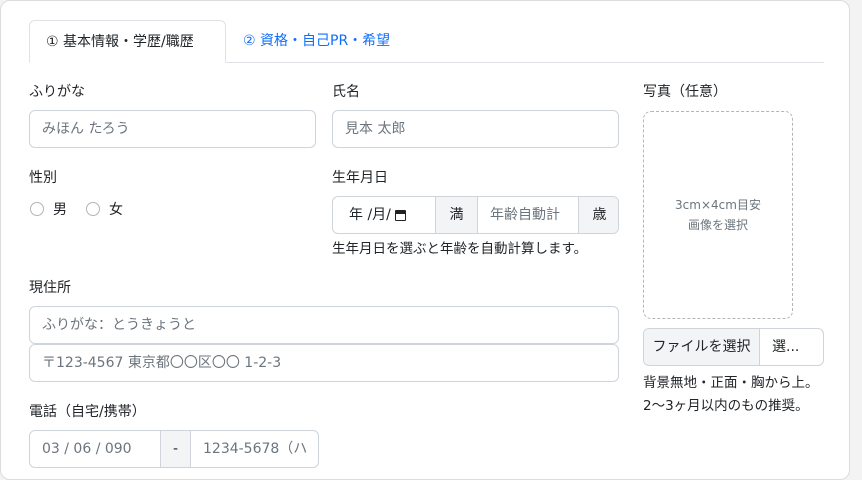 This screenshot has width=862, height=480. What do you see at coordinates (460, 249) in the screenshot?
I see `birthdate-help: 生年月日を選ぶと年齢を自動計算します。` at bounding box center [460, 249].